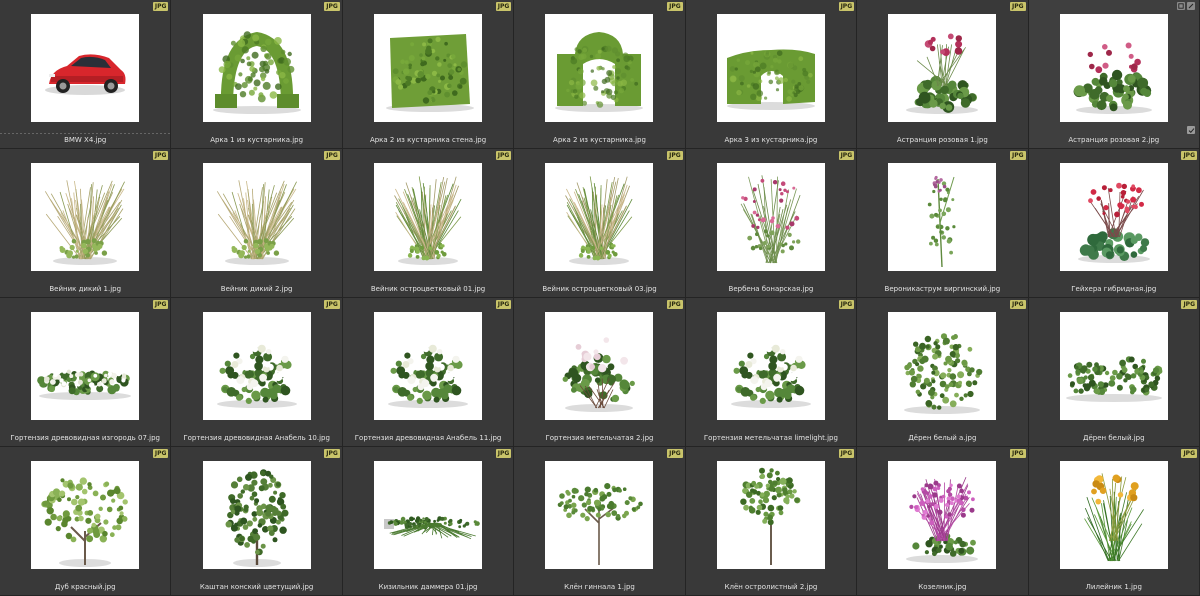 This screenshot has width=1200, height=596. What do you see at coordinates (600, 223) in the screenshot?
I see `thumbnail-item: JPG Вейник остроцветковый 03.jpg` at bounding box center [600, 223].